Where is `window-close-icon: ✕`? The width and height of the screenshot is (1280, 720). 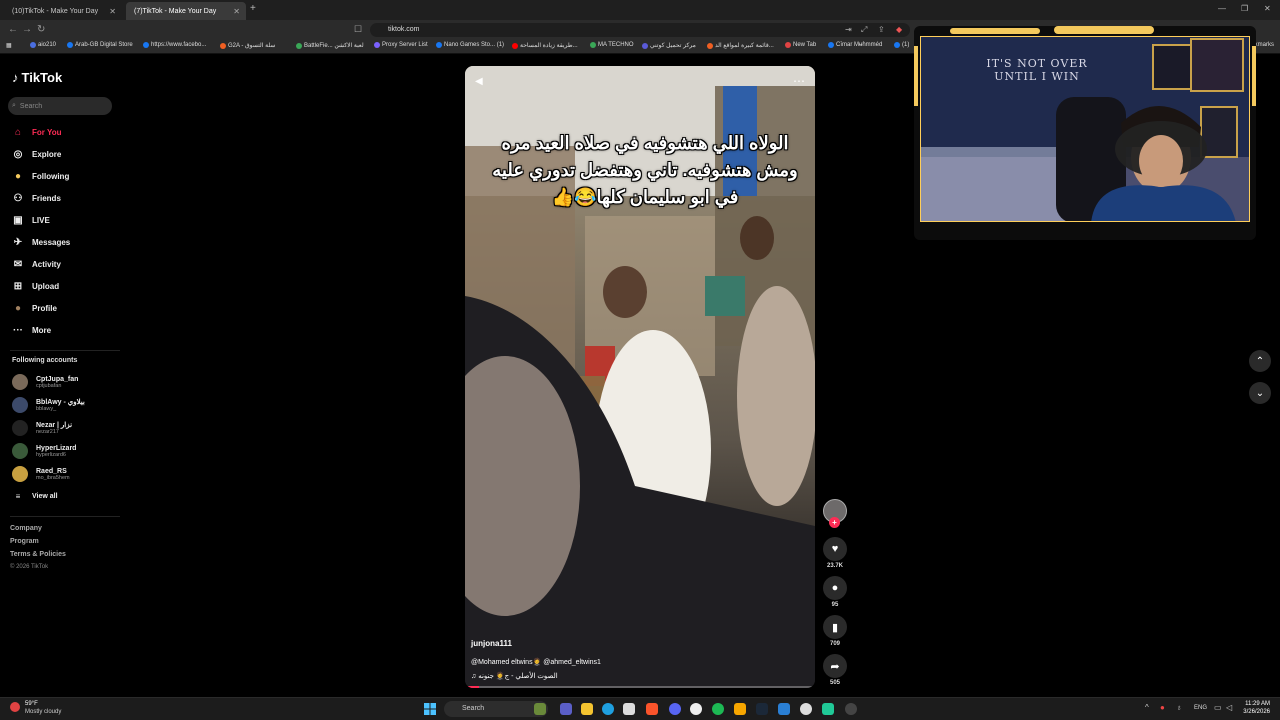
window-close-icon: ✕ is located at coordinates (1267, 8).